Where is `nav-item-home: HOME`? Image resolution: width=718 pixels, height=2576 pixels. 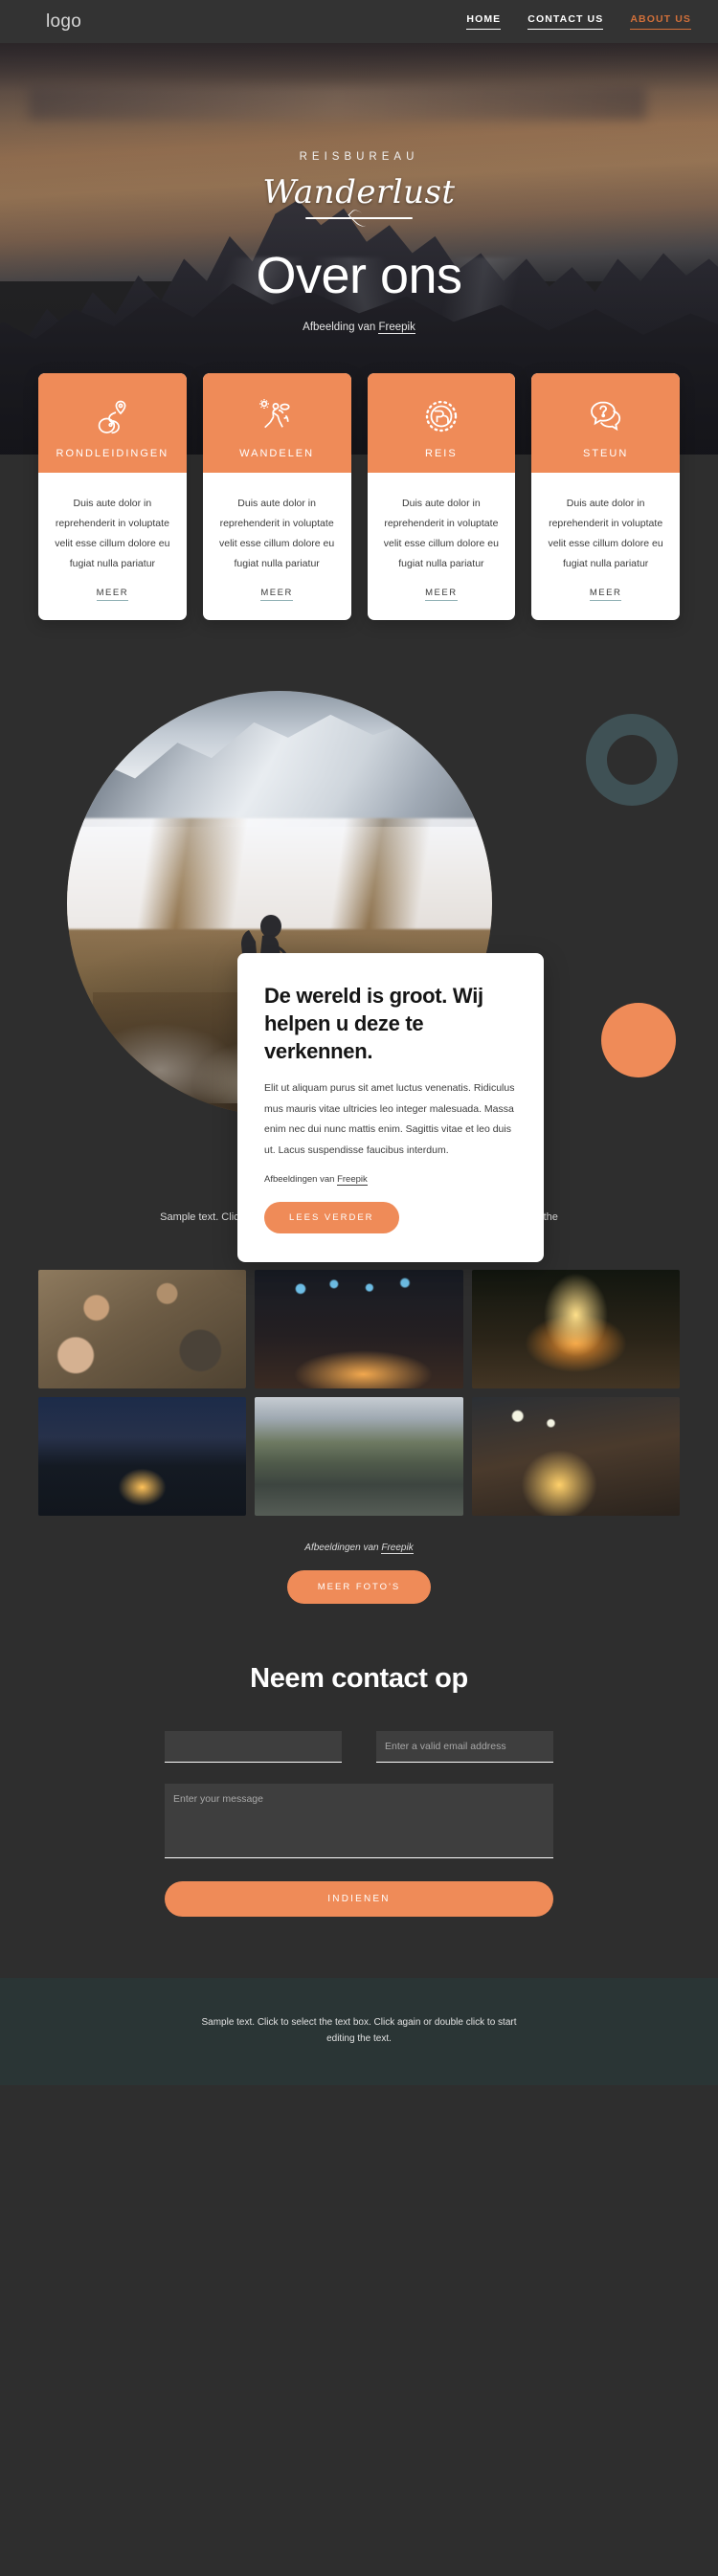 nav-item-home: HOME is located at coordinates (484, 21).